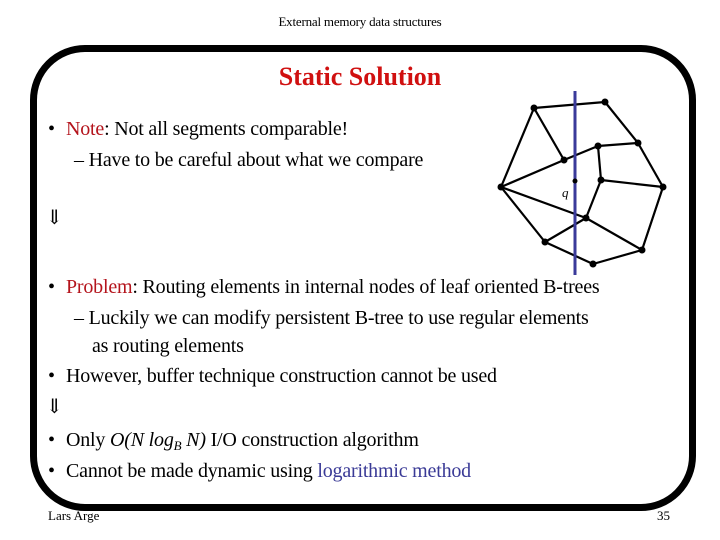 The height and width of the screenshot is (540, 720). What do you see at coordinates (74, 515) in the screenshot?
I see `footer-author: Lars Arge` at bounding box center [74, 515].